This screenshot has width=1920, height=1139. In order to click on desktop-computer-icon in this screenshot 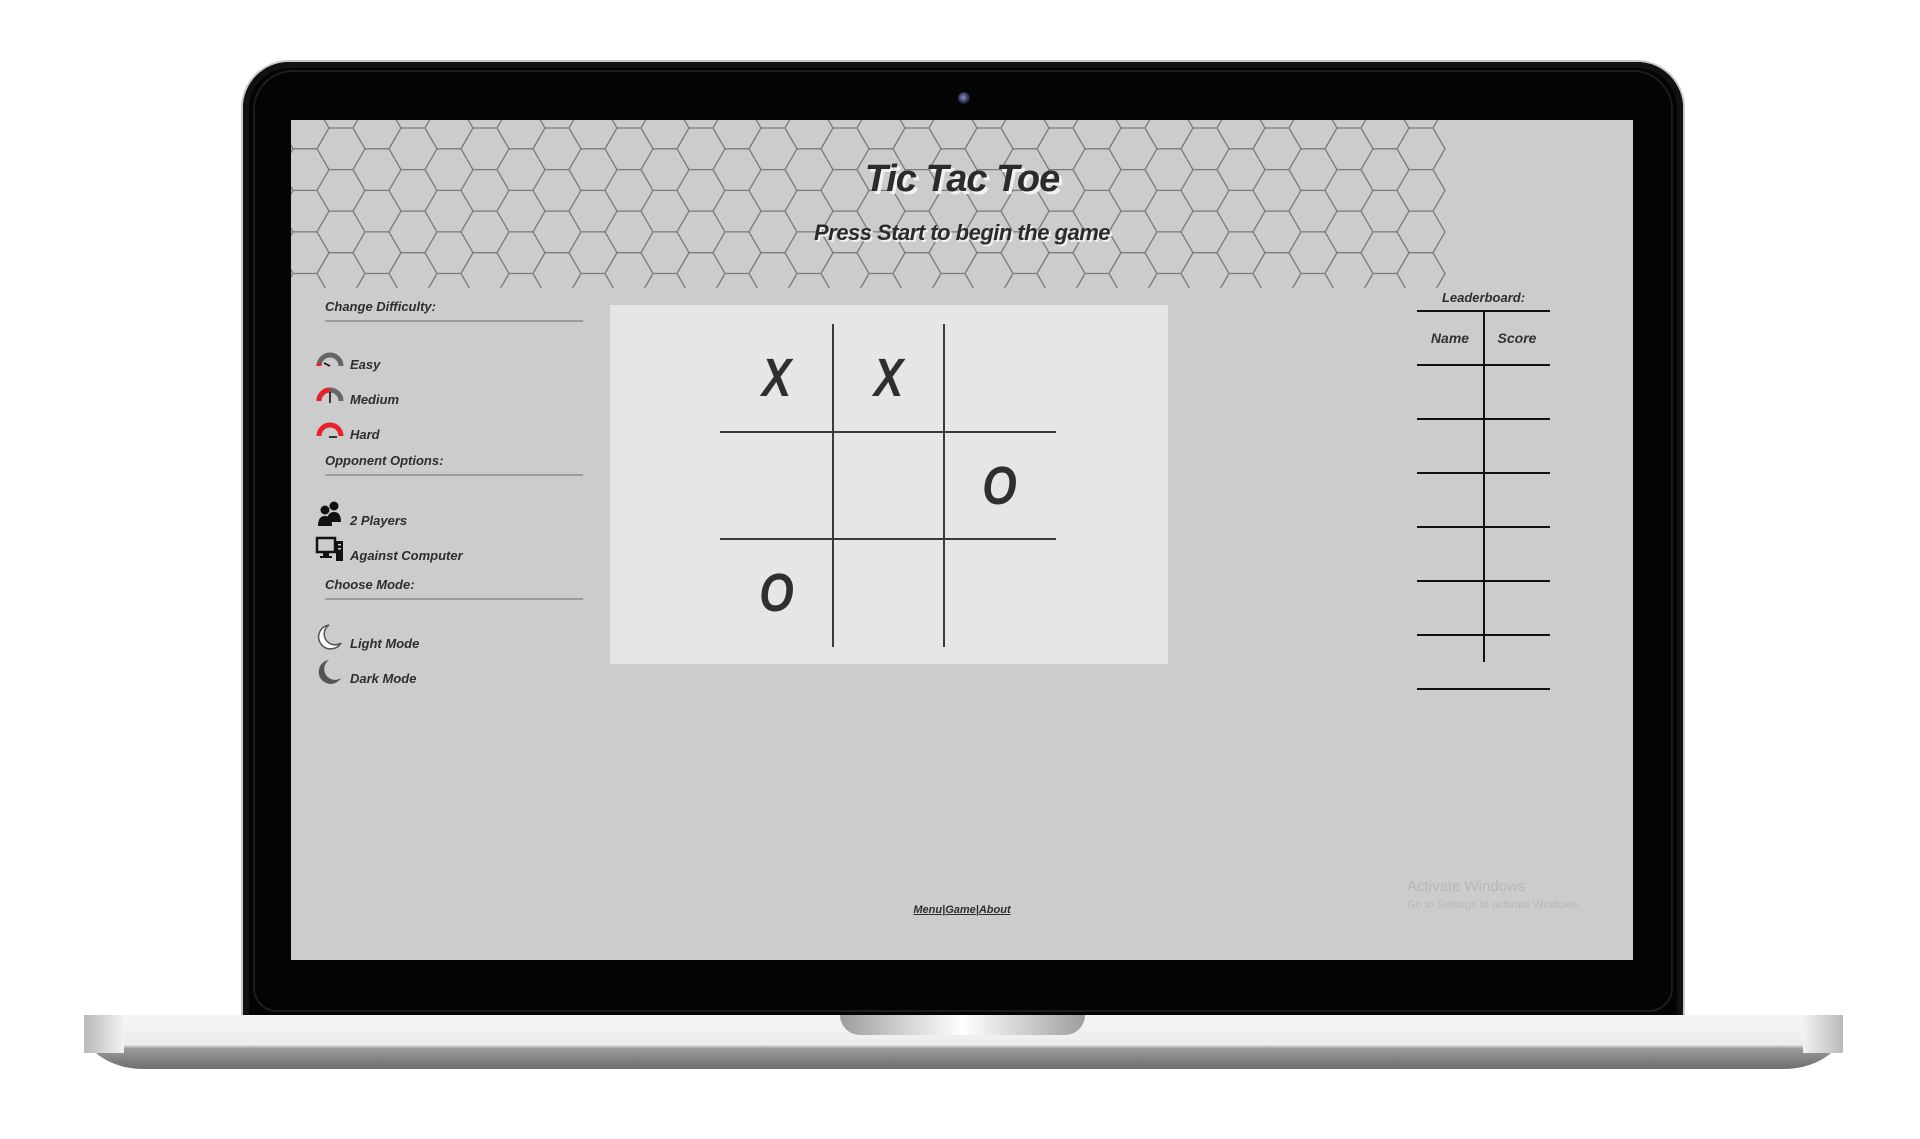, I will do `click(329, 548)`.